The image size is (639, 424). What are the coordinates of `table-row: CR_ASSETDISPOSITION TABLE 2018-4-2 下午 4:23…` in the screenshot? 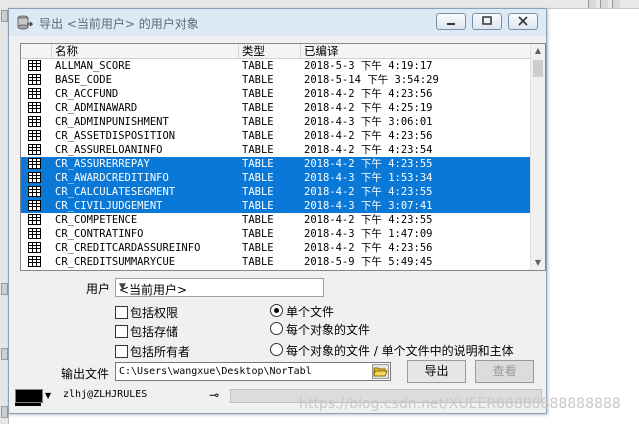 It's located at (276, 136).